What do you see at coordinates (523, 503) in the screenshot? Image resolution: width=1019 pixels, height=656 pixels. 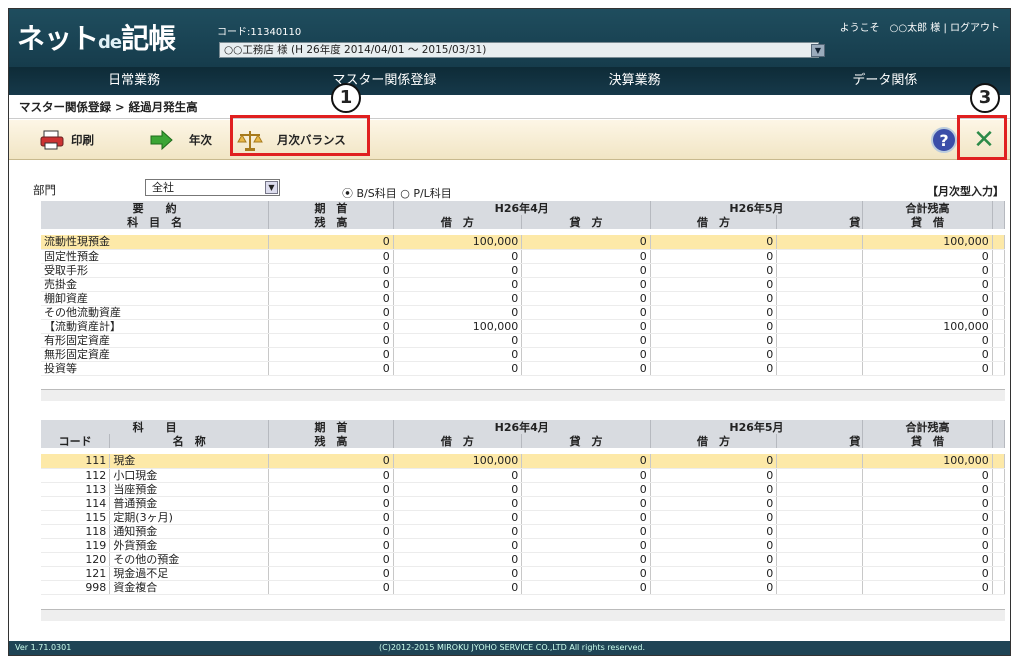 I see `table-row: 114 普通預金 0 0 0 0 0` at bounding box center [523, 503].